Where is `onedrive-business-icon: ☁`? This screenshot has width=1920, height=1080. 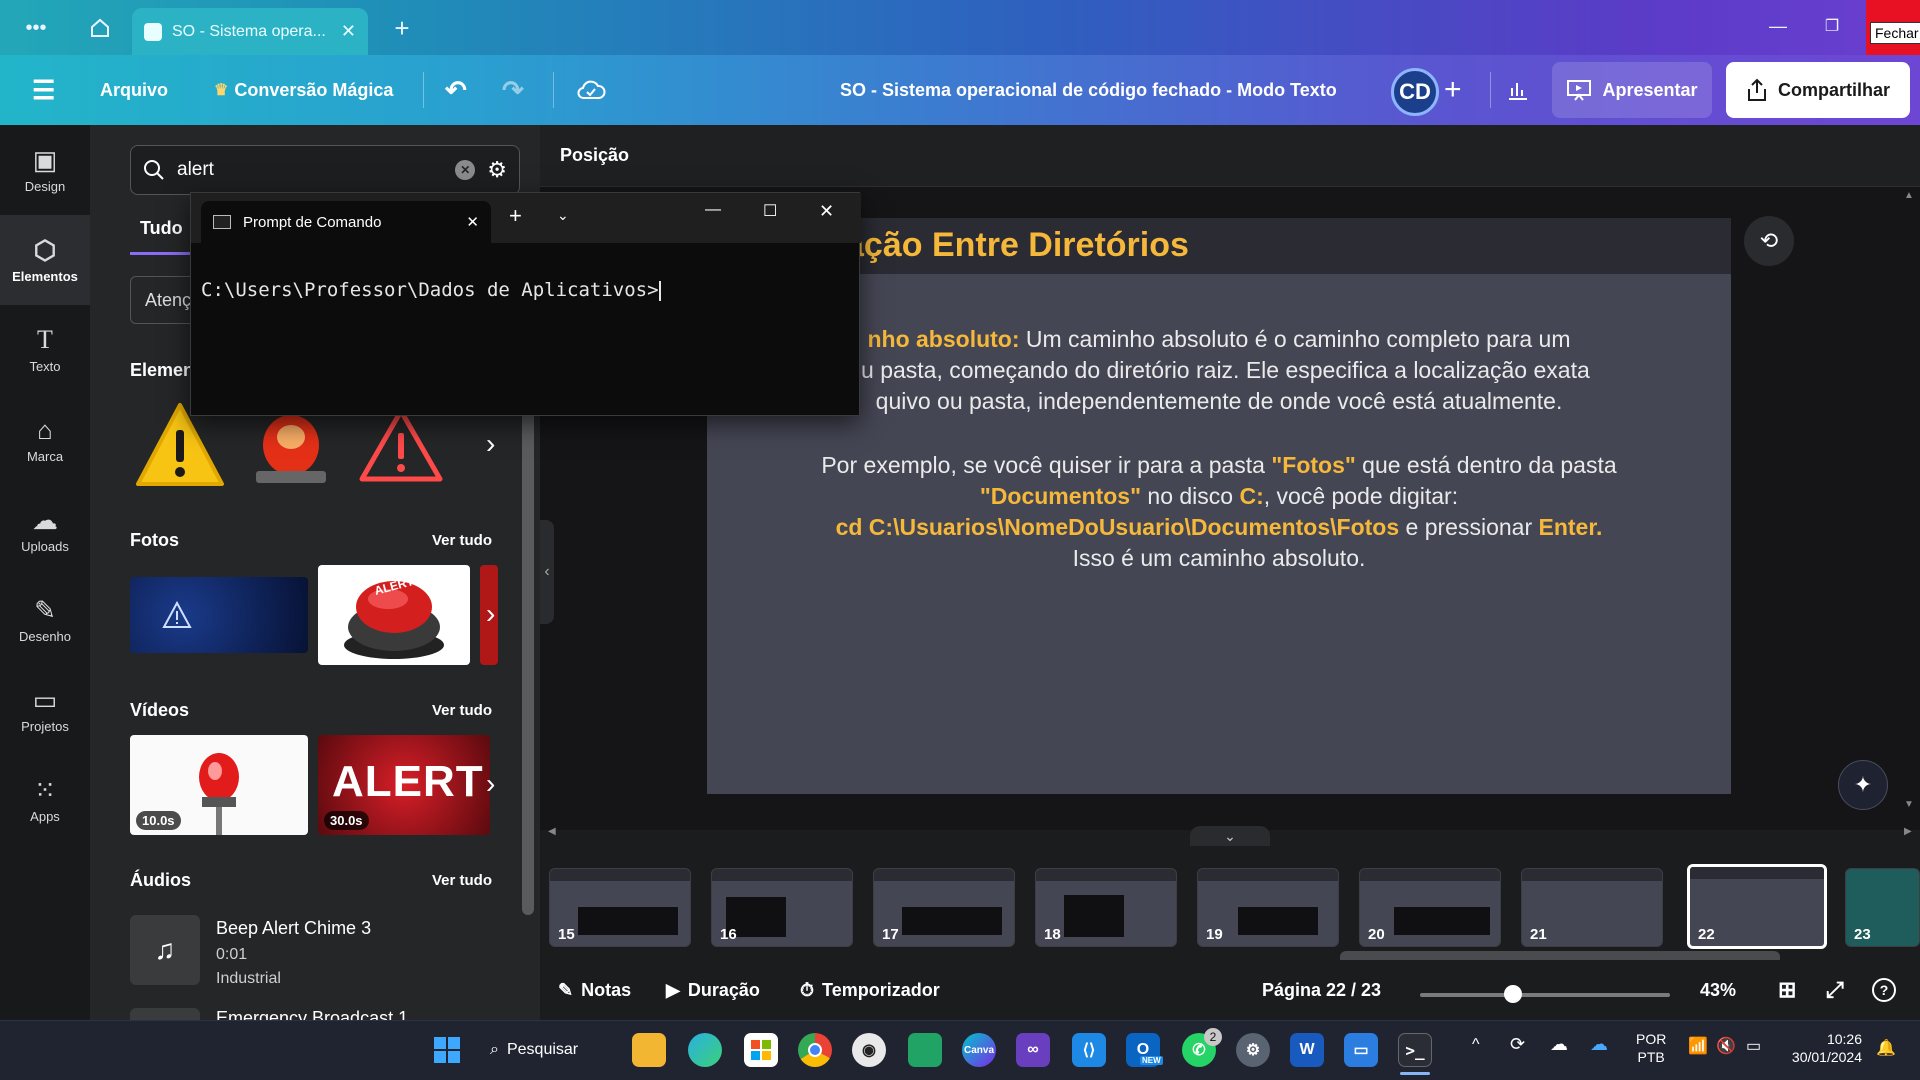
onedrive-business-icon: ☁ is located at coordinates (1599, 1044).